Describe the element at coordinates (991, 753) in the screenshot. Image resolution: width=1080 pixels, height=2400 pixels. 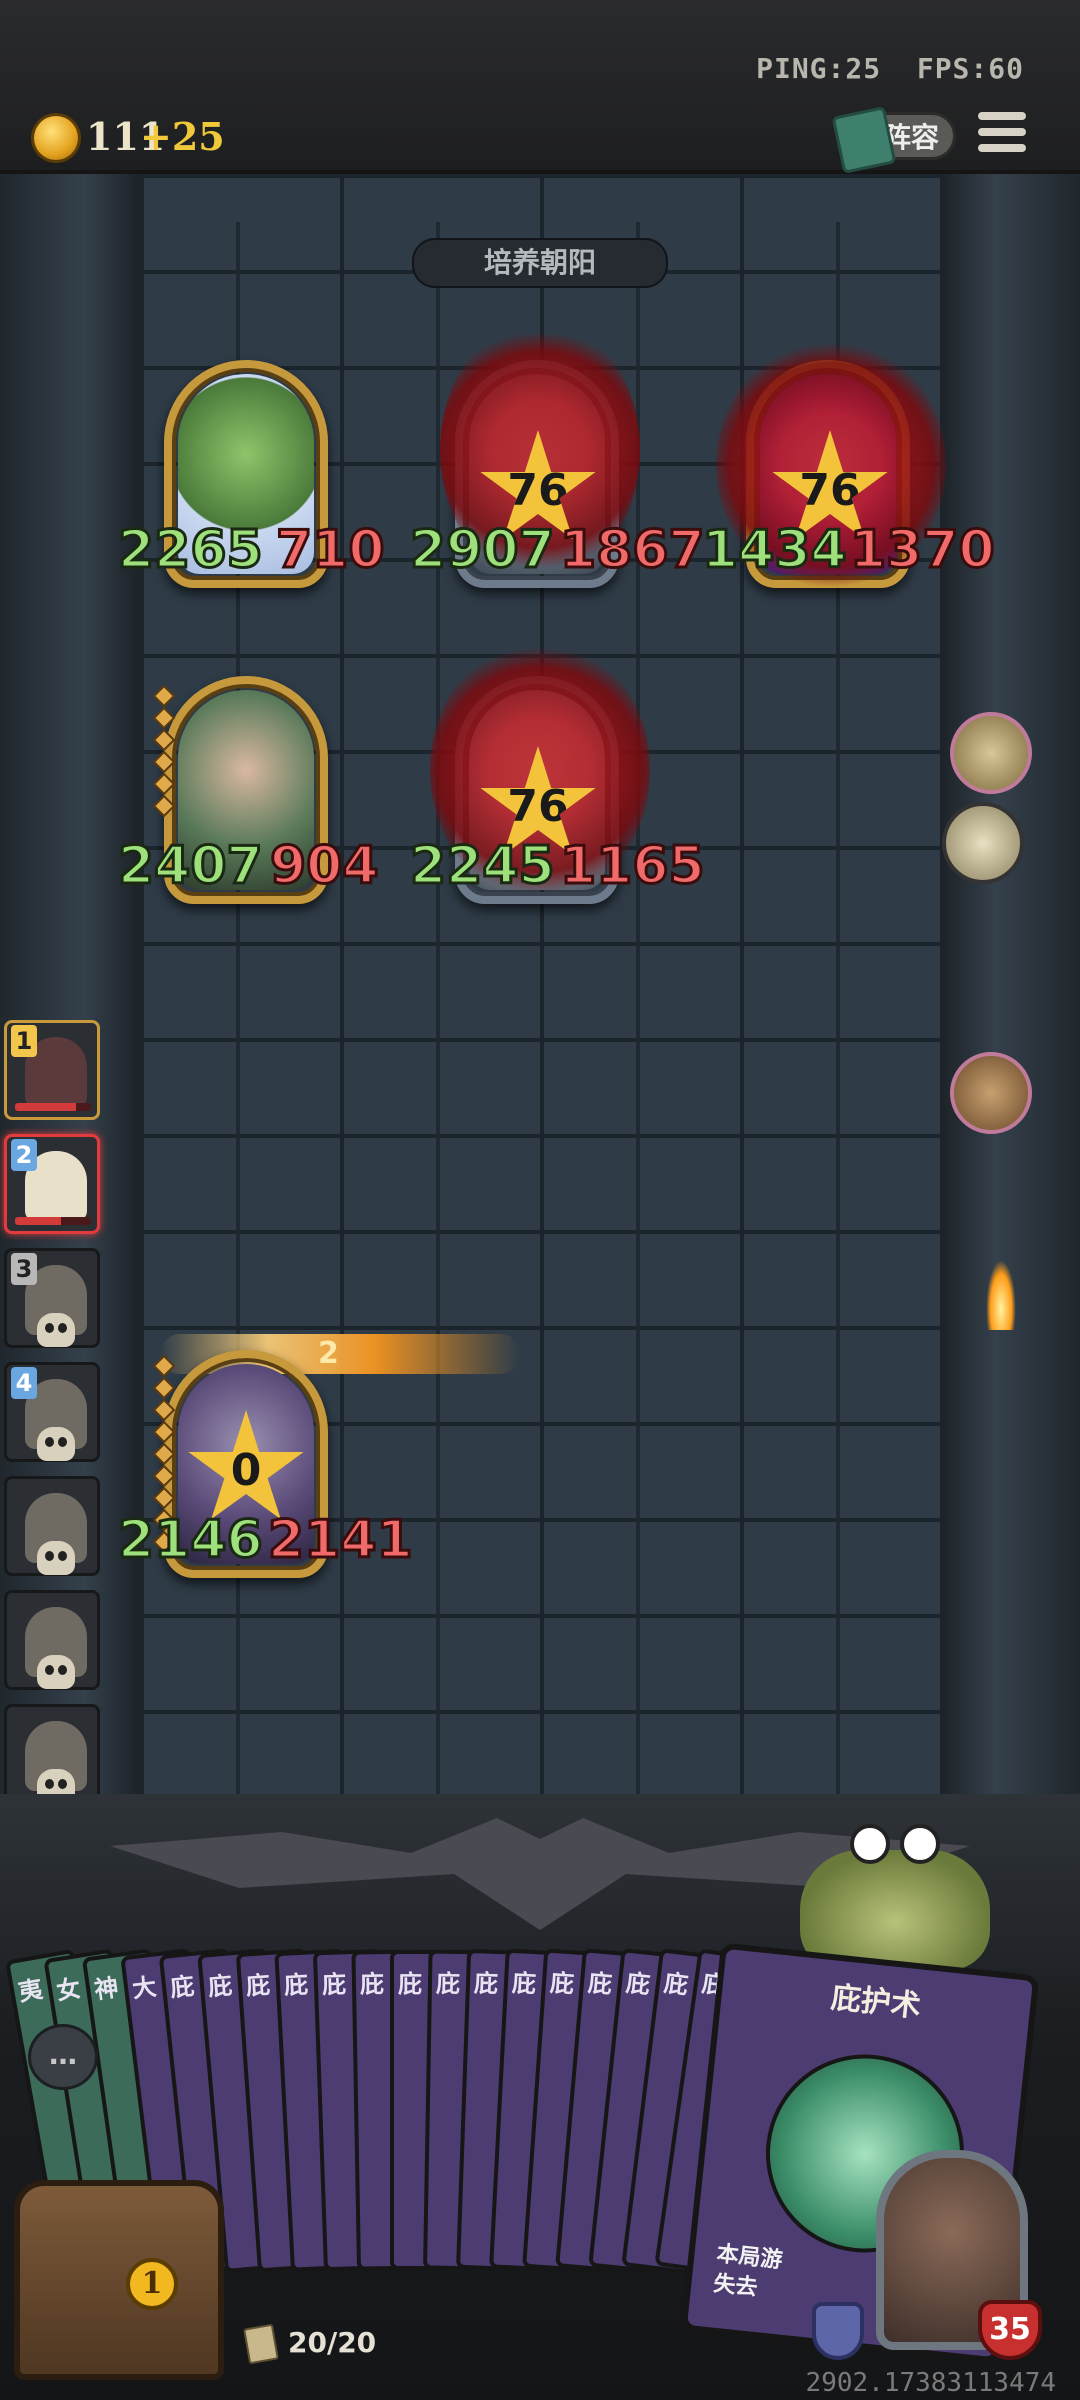
I see `hut-item-button` at that location.